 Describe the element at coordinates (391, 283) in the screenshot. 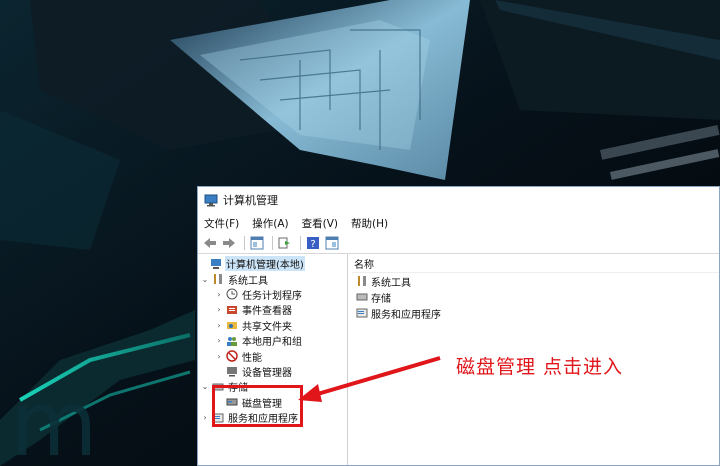

I see `list-item-label: 系统工具` at that location.